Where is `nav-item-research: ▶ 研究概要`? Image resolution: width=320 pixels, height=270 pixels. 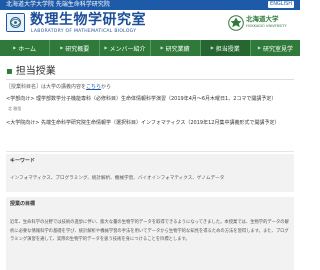
nav-item-research: ▶ 研究概要 is located at coordinates (75, 48).